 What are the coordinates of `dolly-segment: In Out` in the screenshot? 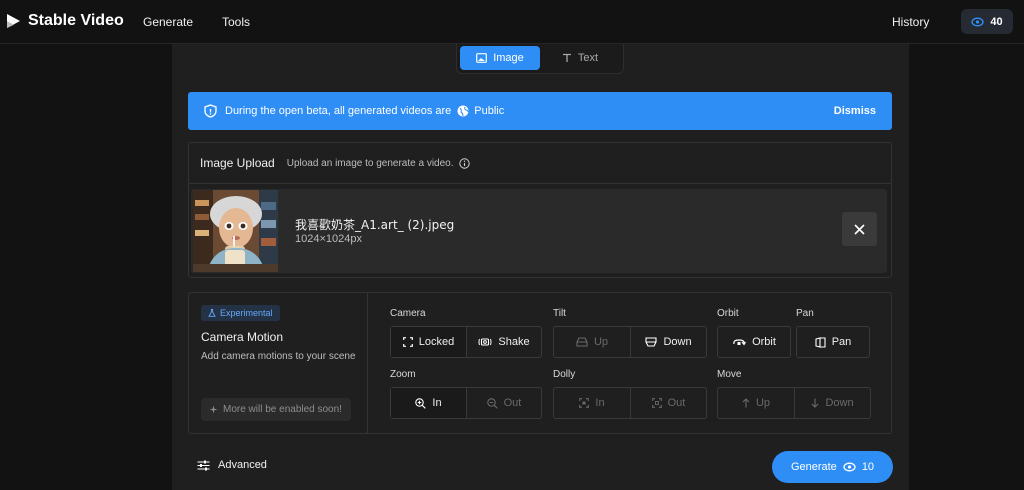 It's located at (630, 403).